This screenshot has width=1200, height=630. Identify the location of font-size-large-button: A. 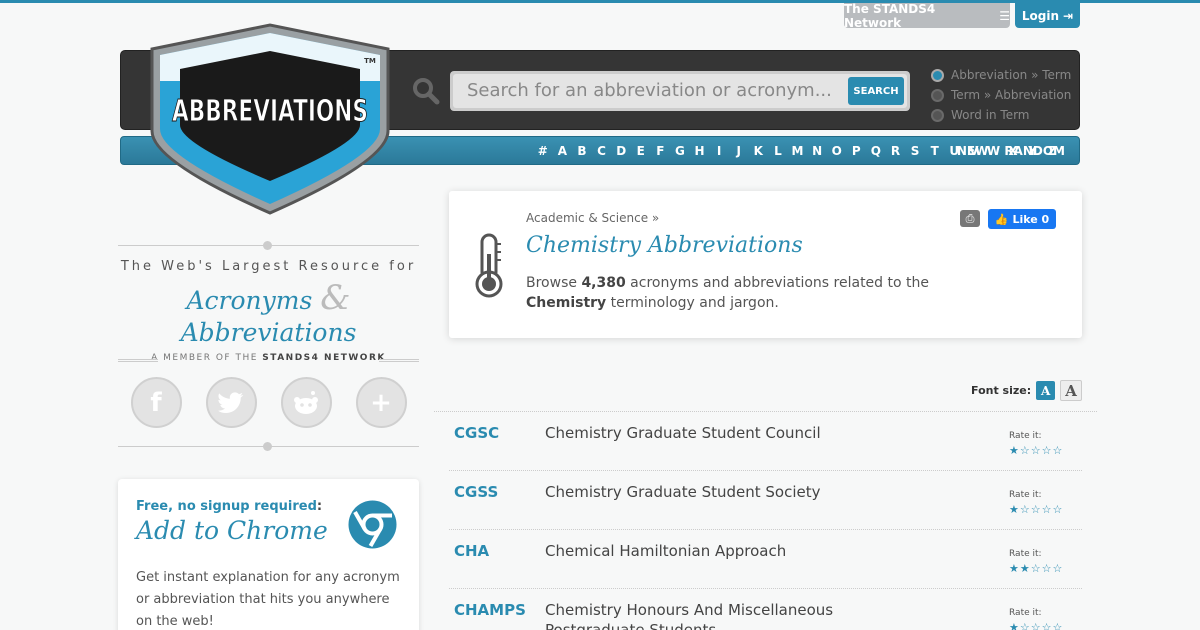
(1071, 390).